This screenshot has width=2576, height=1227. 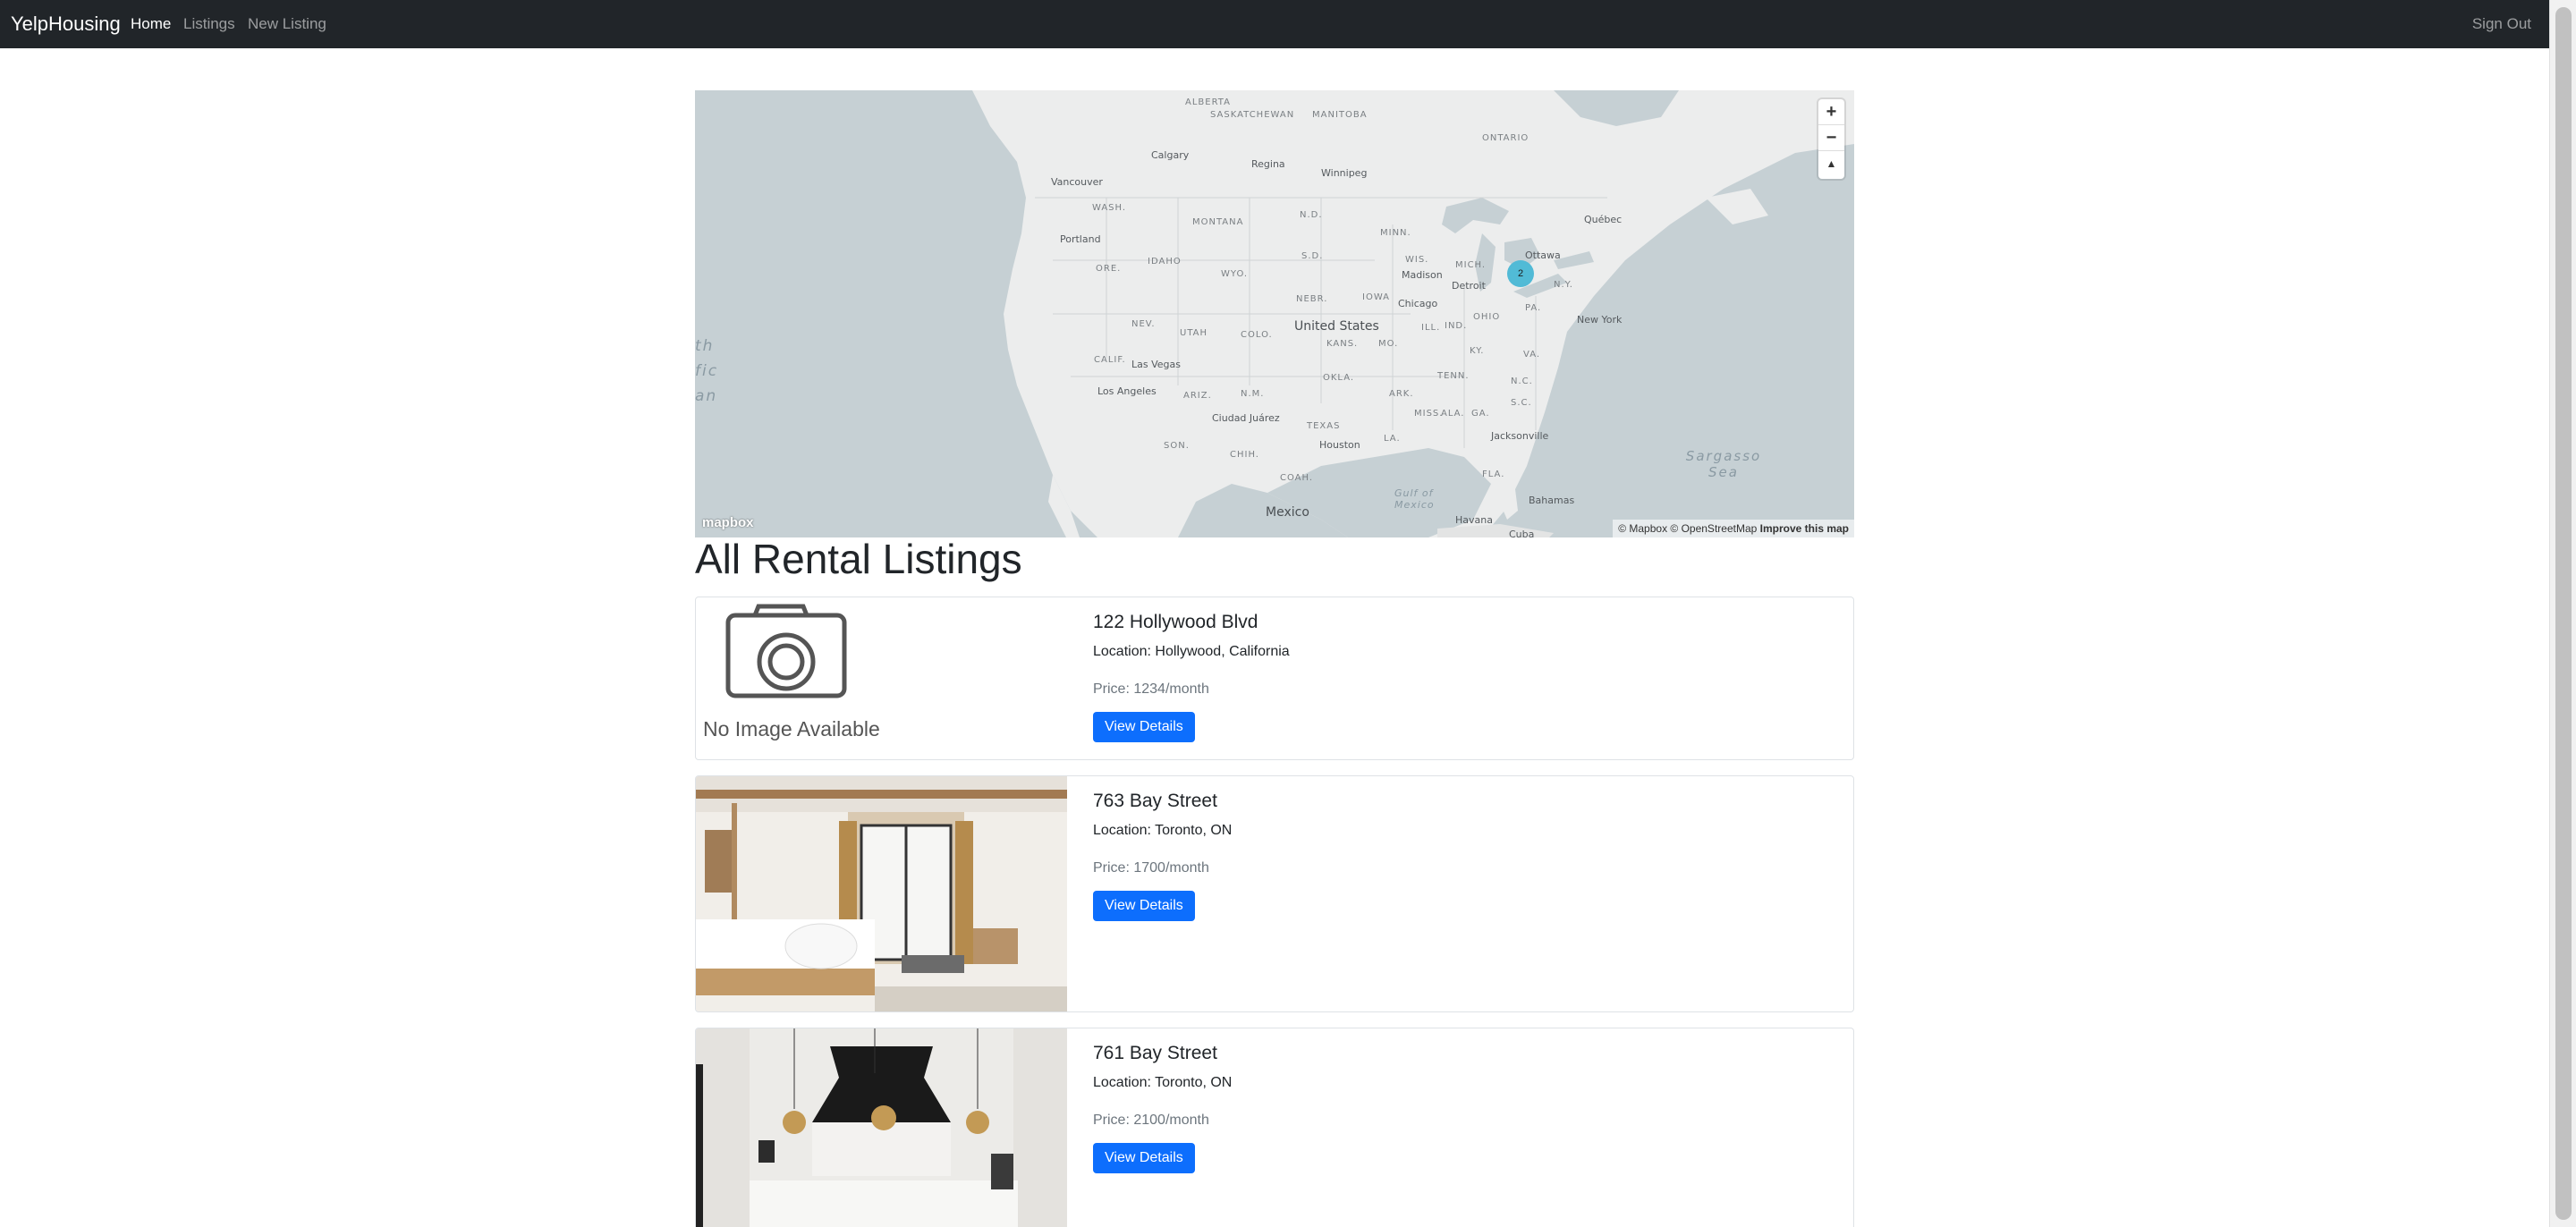 What do you see at coordinates (1392, 439) in the screenshot?
I see `map-label-la: LA.` at bounding box center [1392, 439].